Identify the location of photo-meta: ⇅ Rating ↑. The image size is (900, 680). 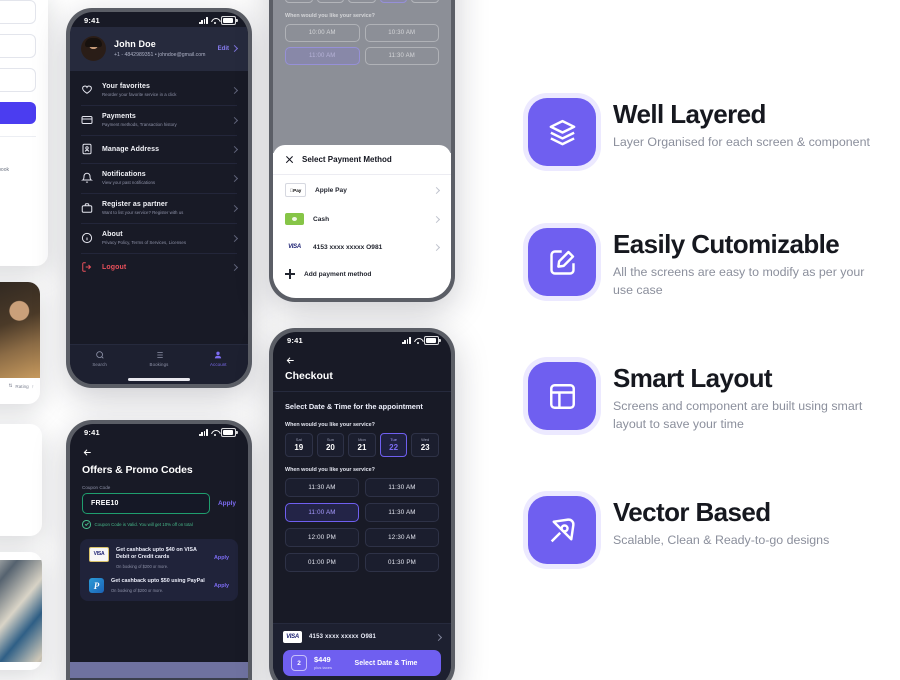
(20, 386).